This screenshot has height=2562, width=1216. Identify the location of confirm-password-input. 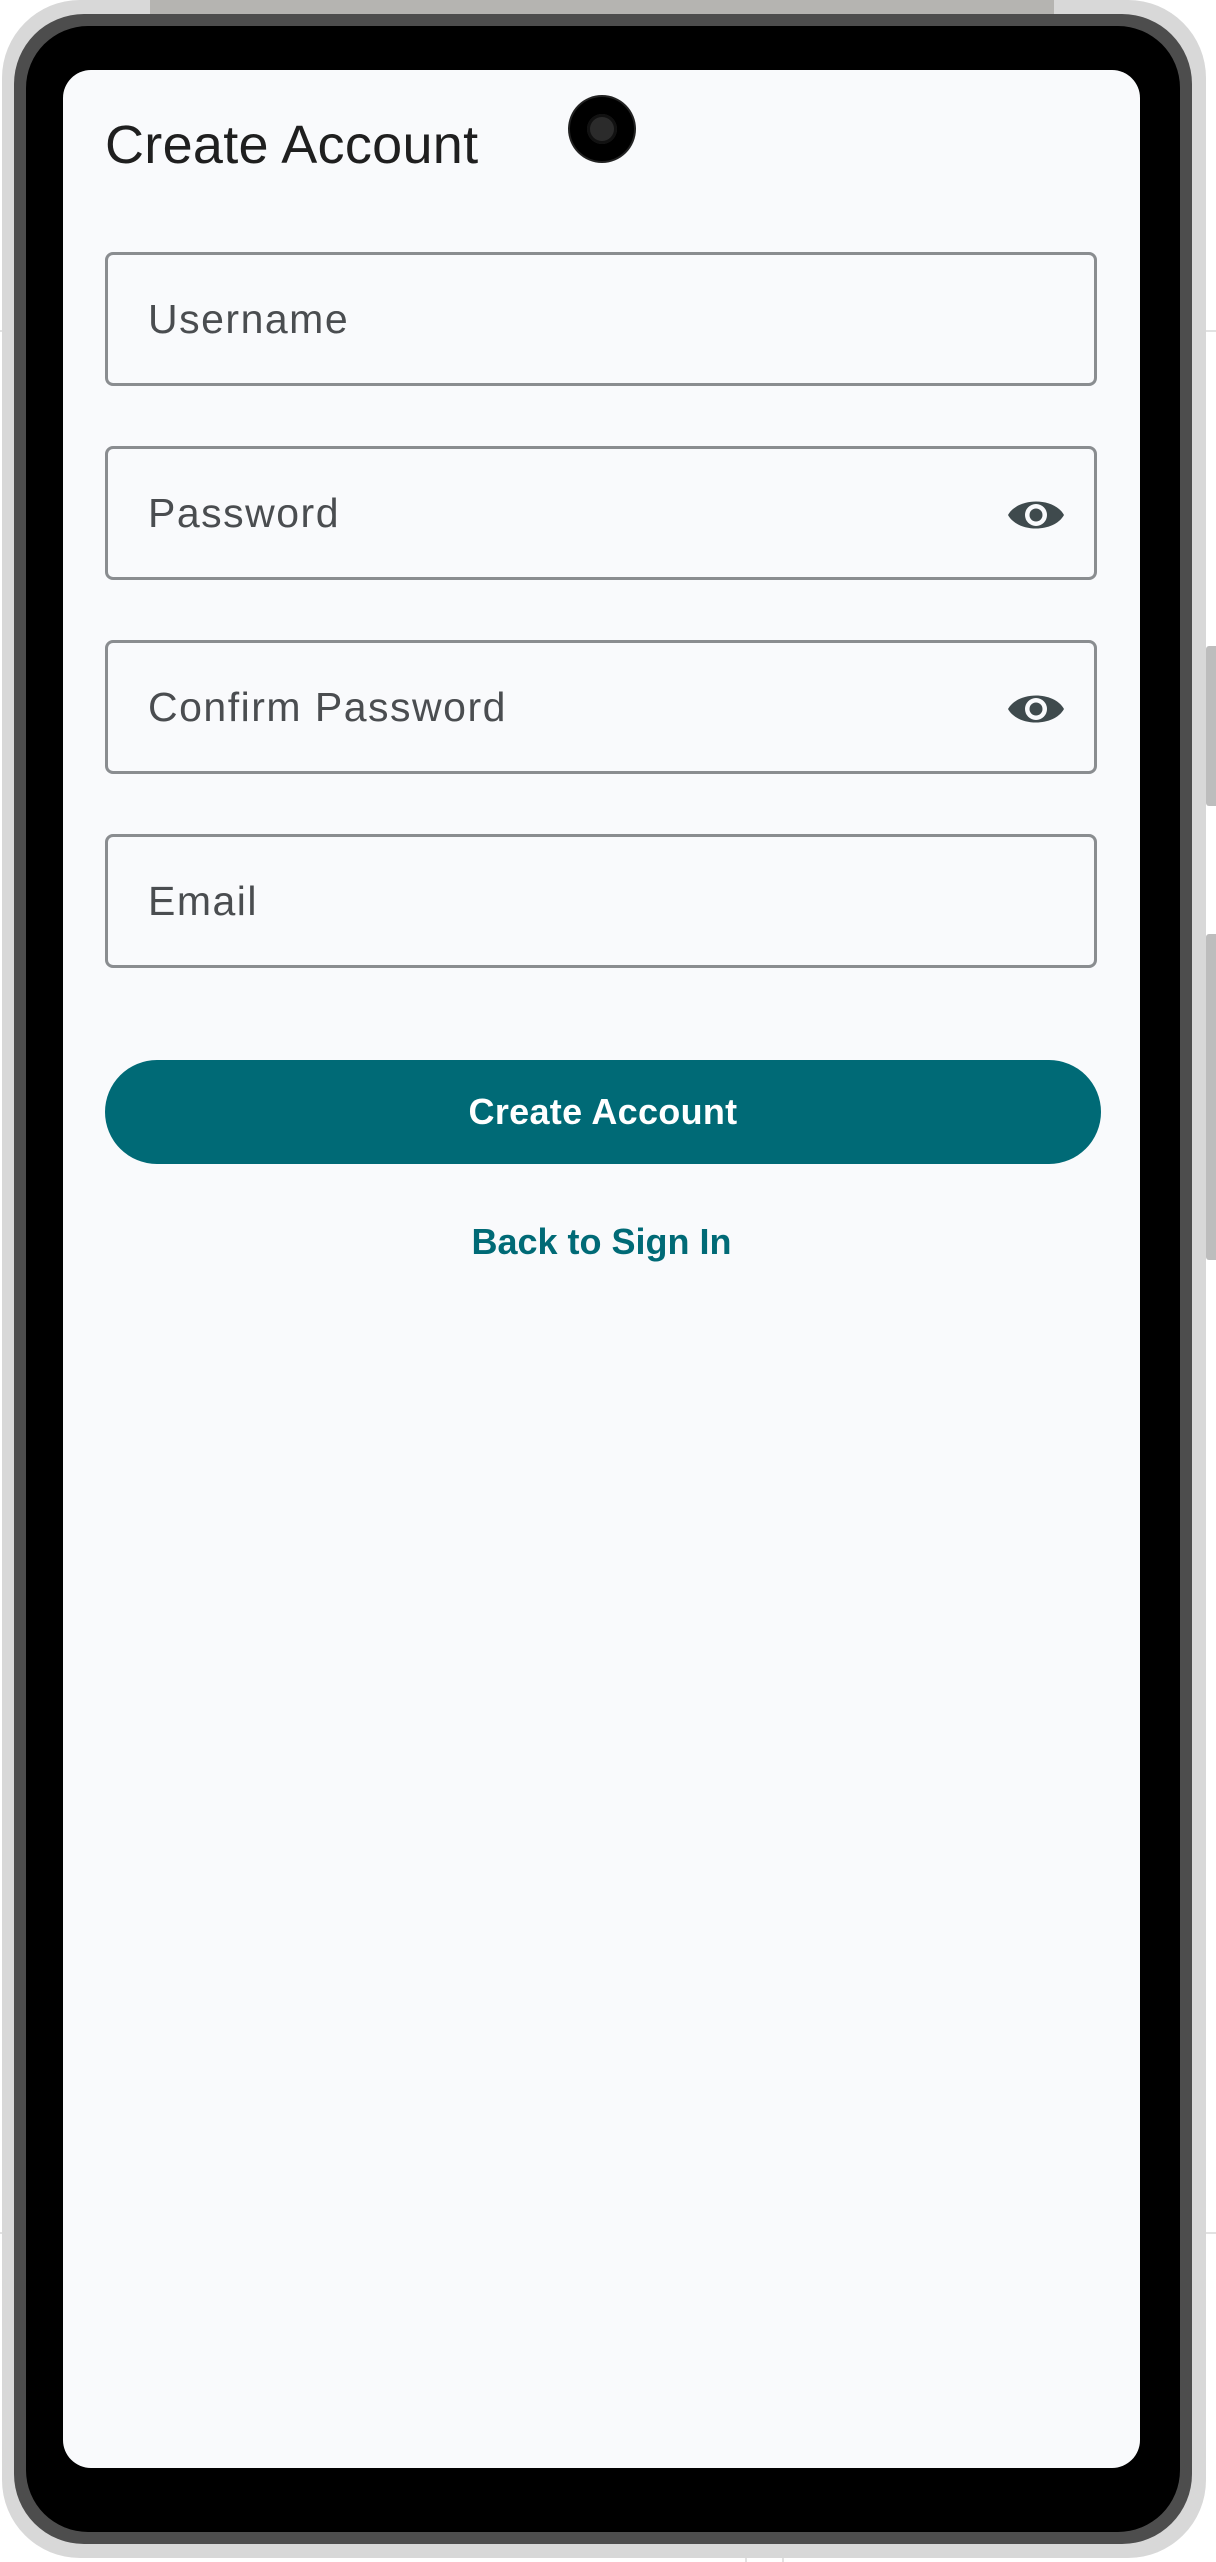
(578, 707).